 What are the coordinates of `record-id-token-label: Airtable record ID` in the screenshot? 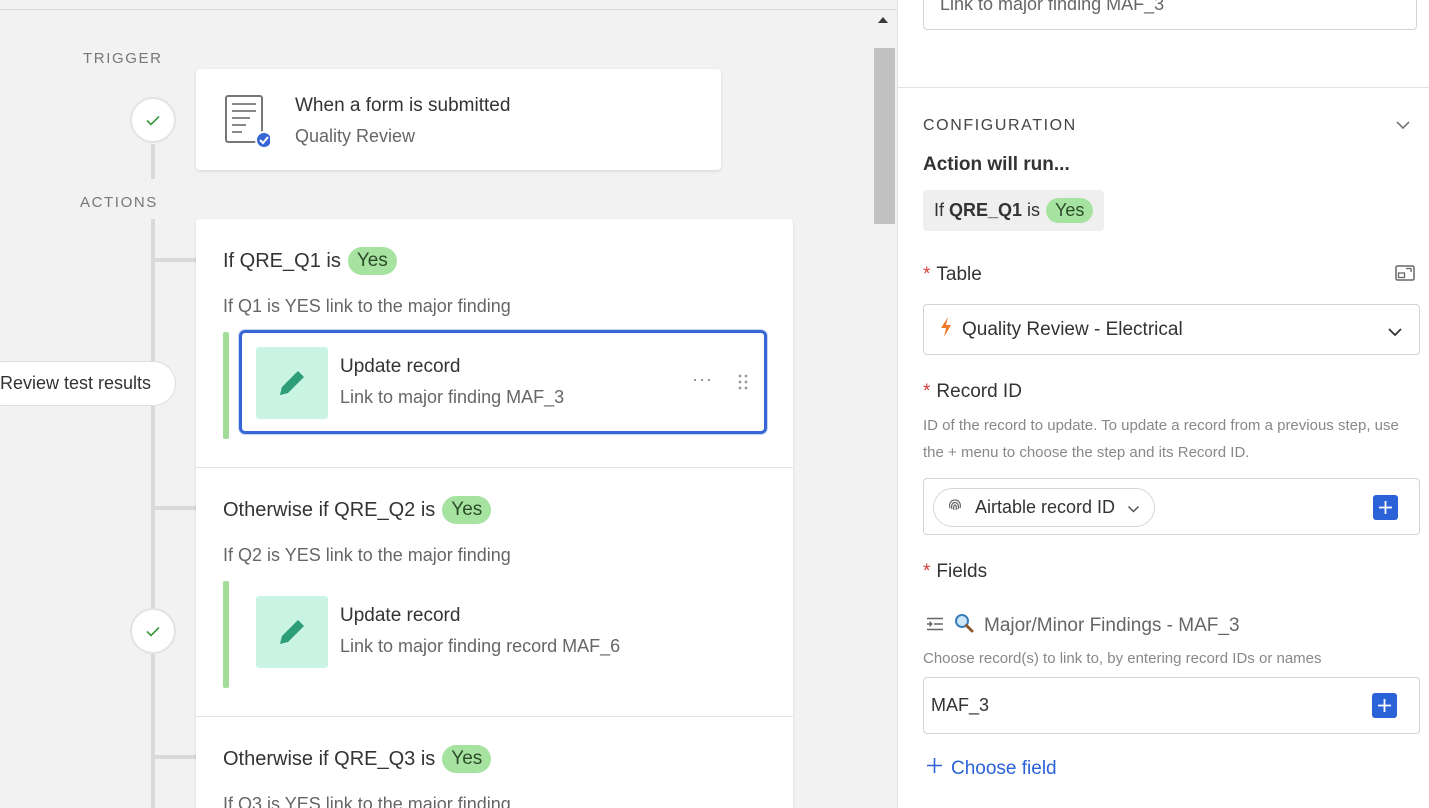 It's located at (1045, 507).